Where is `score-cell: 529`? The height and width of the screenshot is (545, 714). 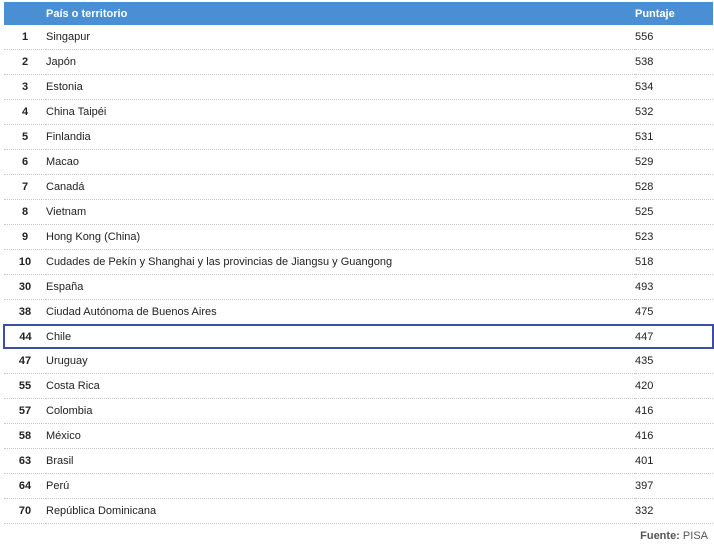
score-cell: 529 is located at coordinates (674, 162).